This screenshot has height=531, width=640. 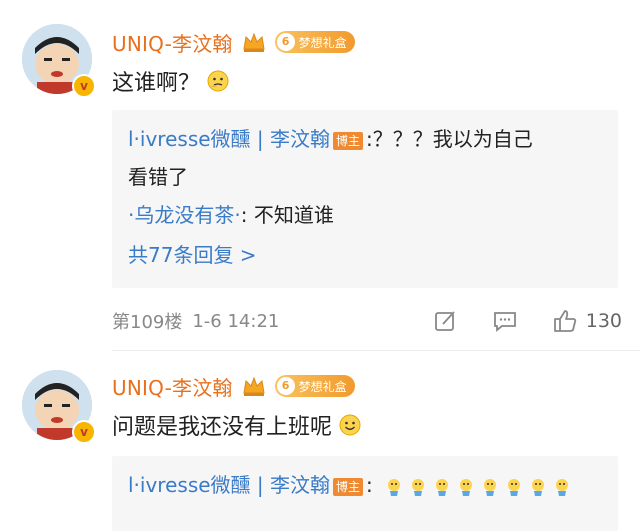 What do you see at coordinates (365, 177) in the screenshot?
I see `reply-line-continued: 看错了` at bounding box center [365, 177].